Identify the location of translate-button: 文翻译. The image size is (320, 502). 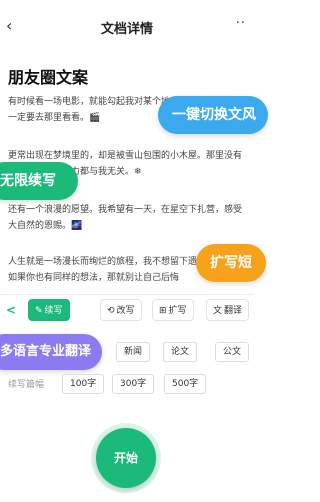
(228, 310).